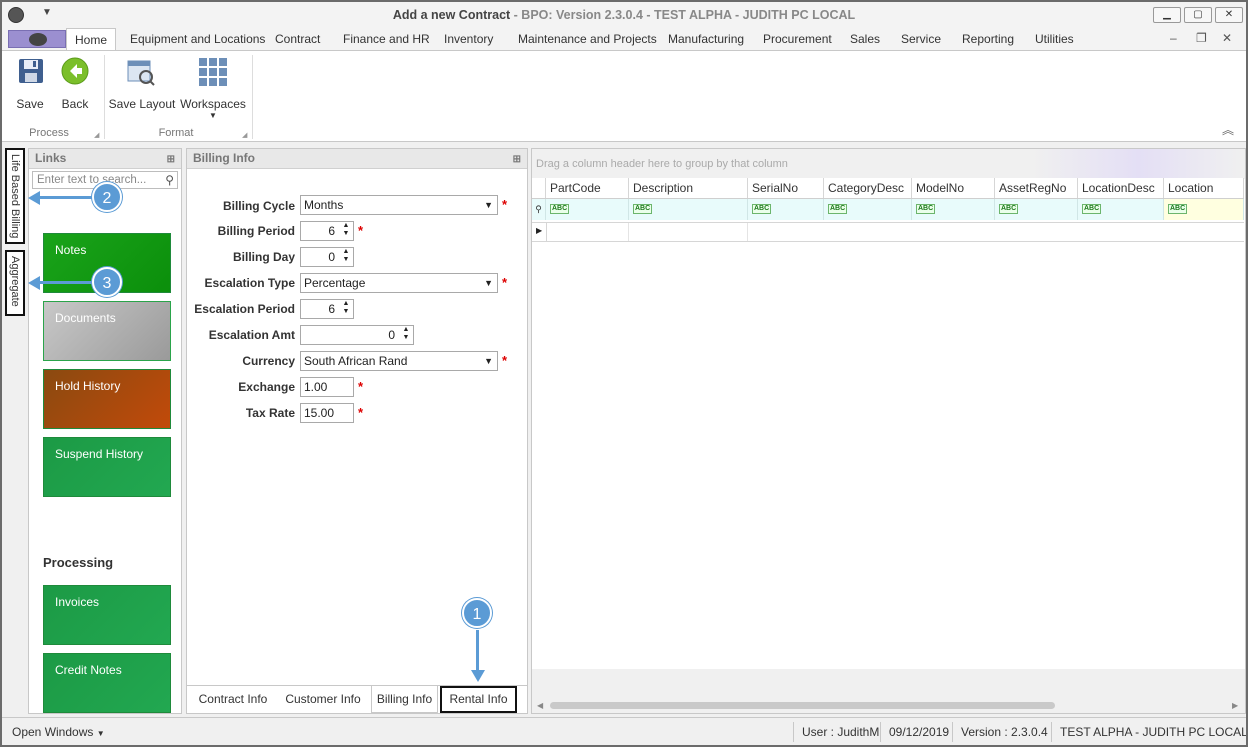 This screenshot has width=1248, height=747. What do you see at coordinates (1054, 39) in the screenshot?
I see `tab-utilities: Utilities` at bounding box center [1054, 39].